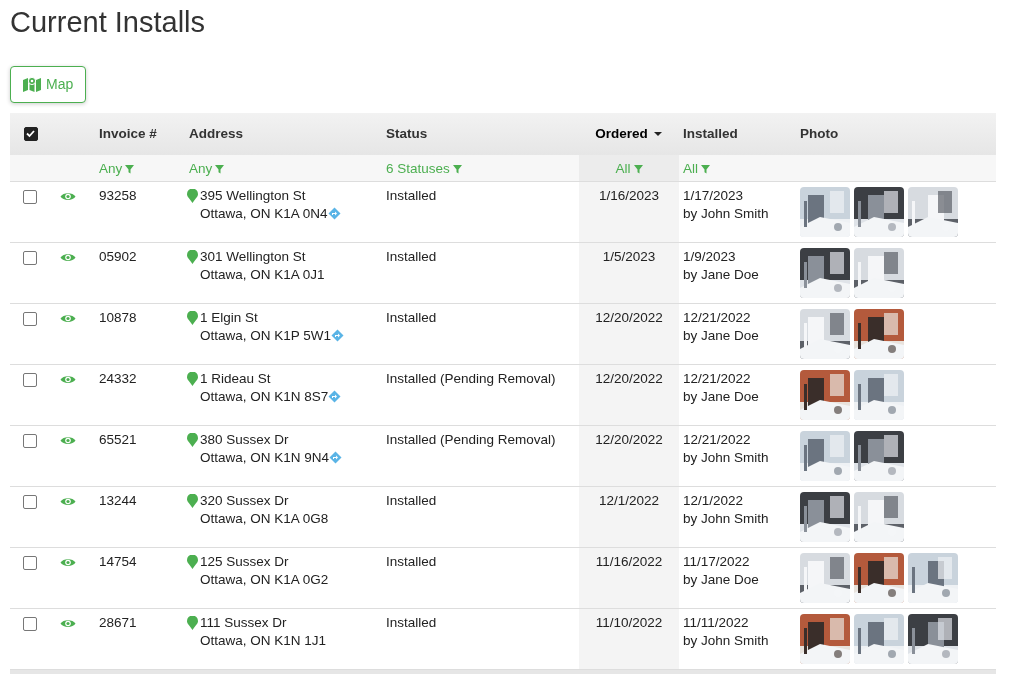 The image size is (1011, 674). Describe the element at coordinates (621, 133) in the screenshot. I see `column-header: Ordered` at that location.